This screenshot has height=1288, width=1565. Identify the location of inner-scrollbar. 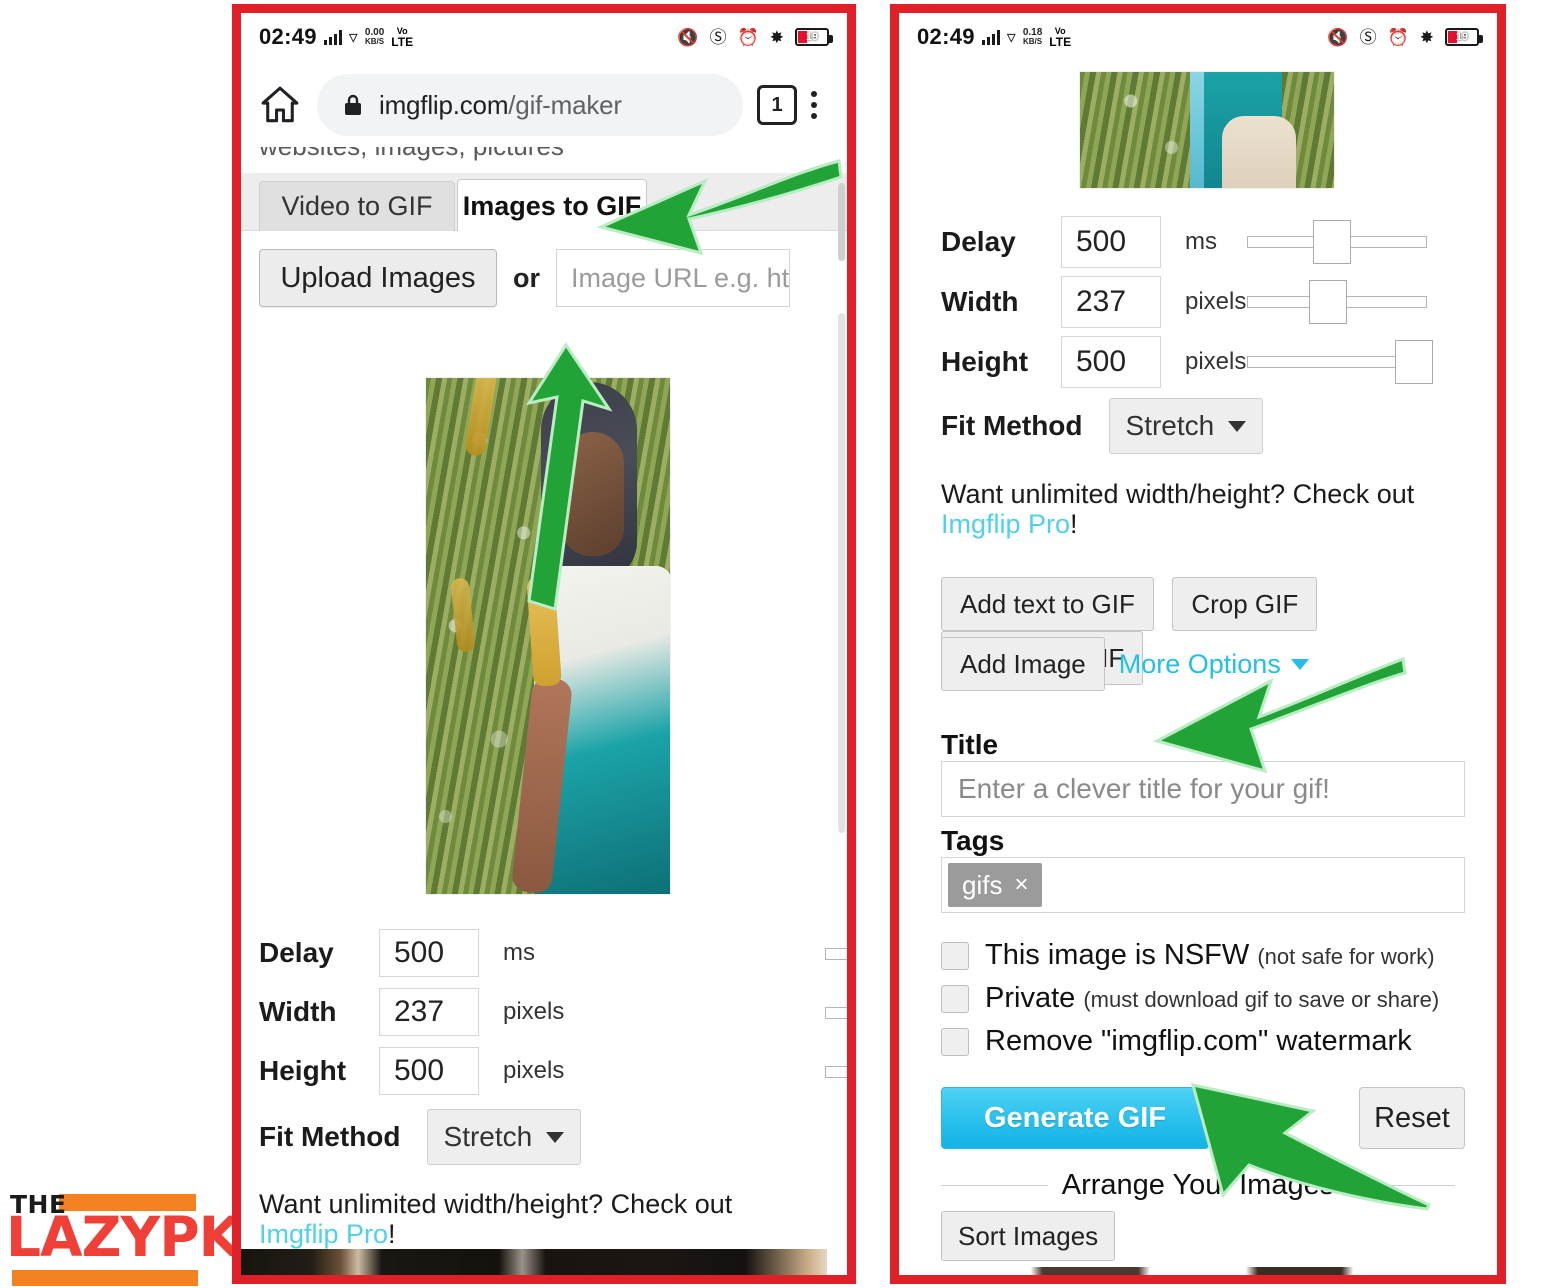
(841, 573).